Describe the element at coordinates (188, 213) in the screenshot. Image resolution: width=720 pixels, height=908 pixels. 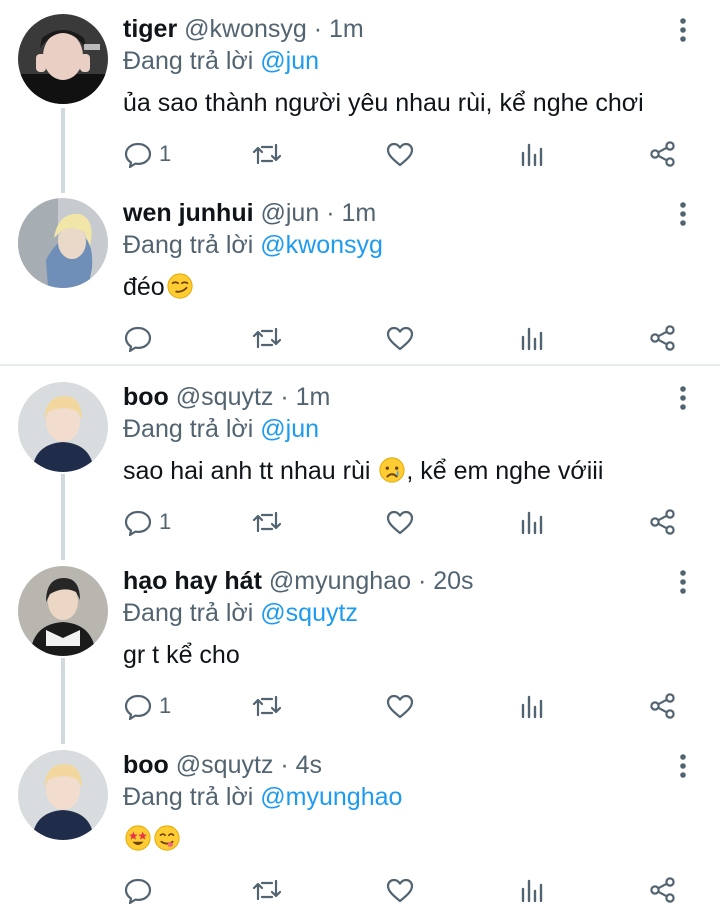
I see `display-name: wen junhui` at that location.